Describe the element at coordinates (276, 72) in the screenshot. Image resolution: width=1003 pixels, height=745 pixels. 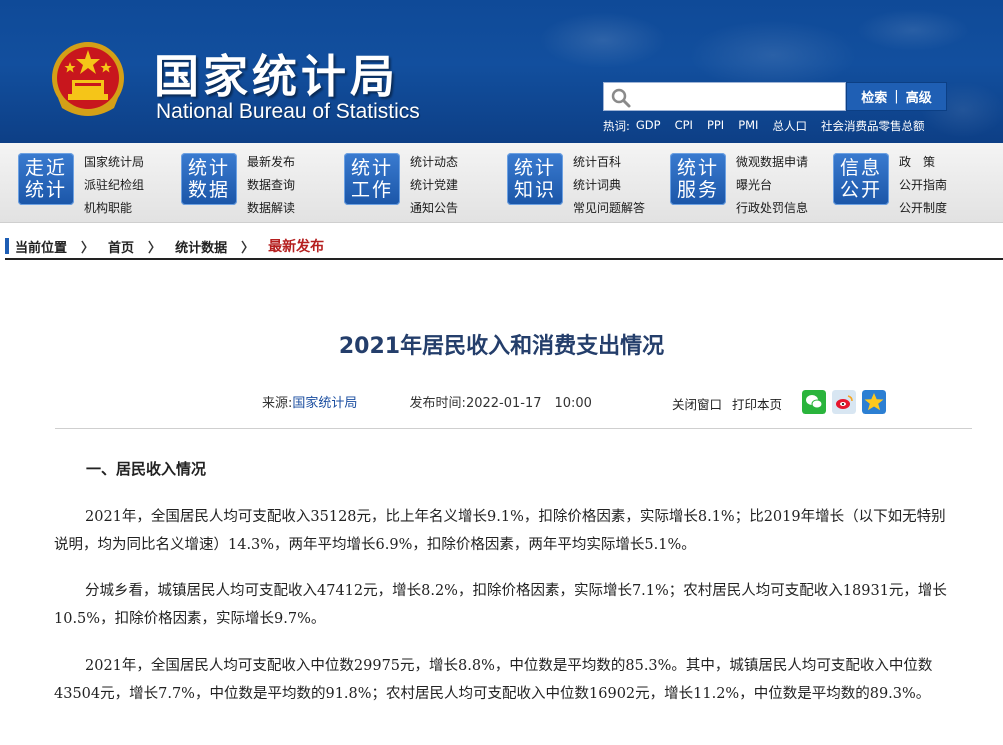
I see `site-title-chinese: 国家统计局` at that location.